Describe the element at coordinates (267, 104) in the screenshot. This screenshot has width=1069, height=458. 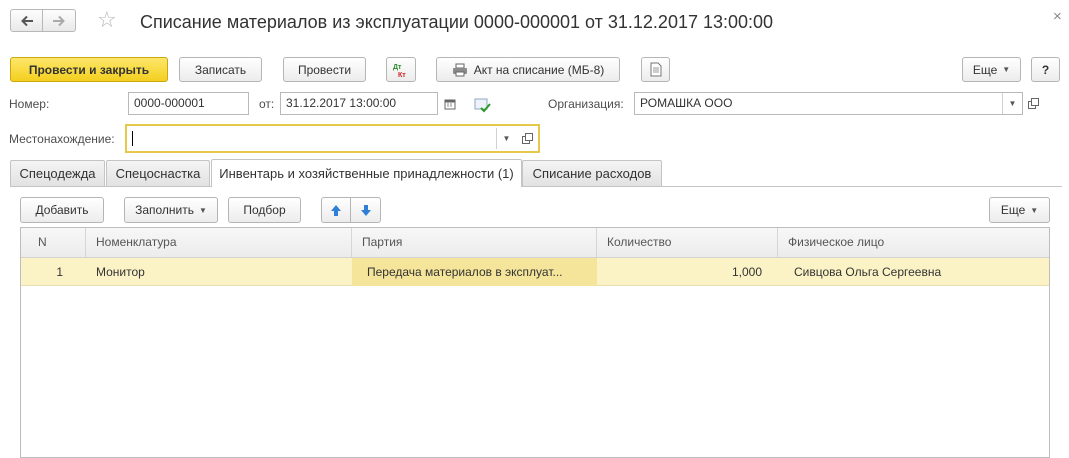
I see `date-label: от:` at that location.